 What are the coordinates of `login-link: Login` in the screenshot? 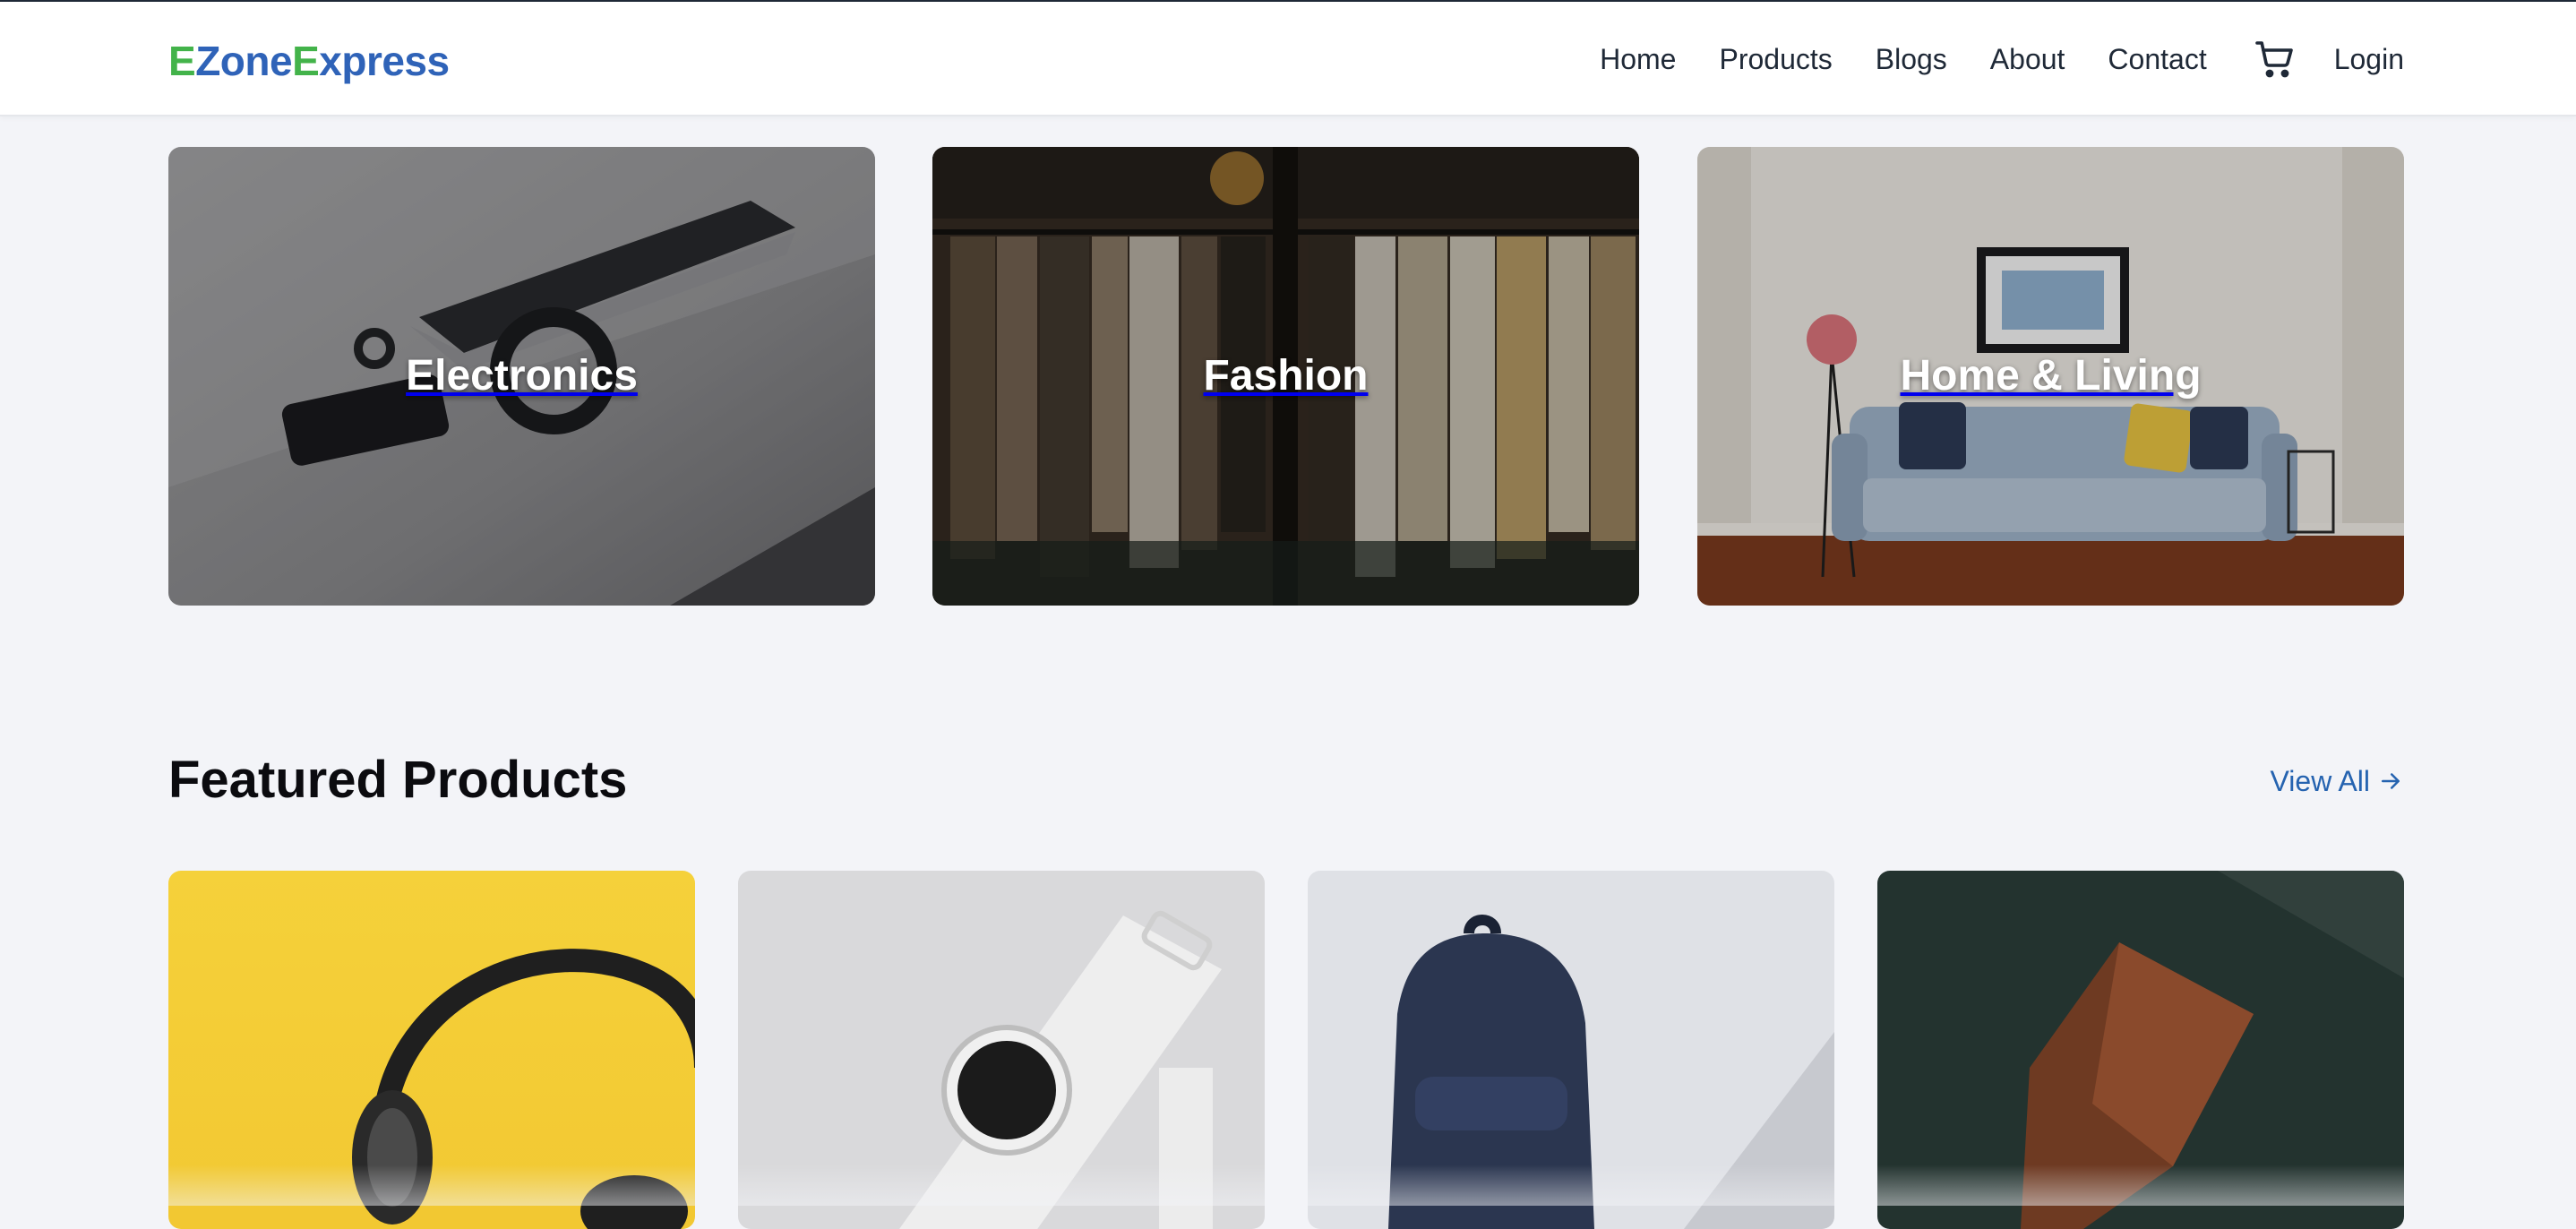 It's located at (2369, 59).